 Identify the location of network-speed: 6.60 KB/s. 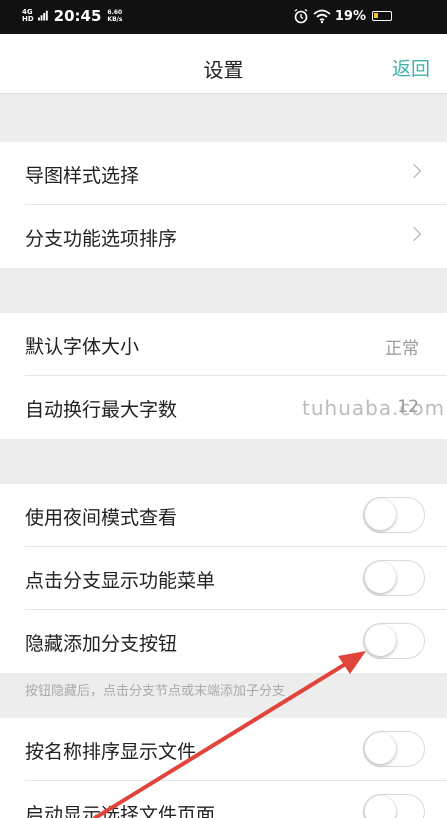
(114, 16).